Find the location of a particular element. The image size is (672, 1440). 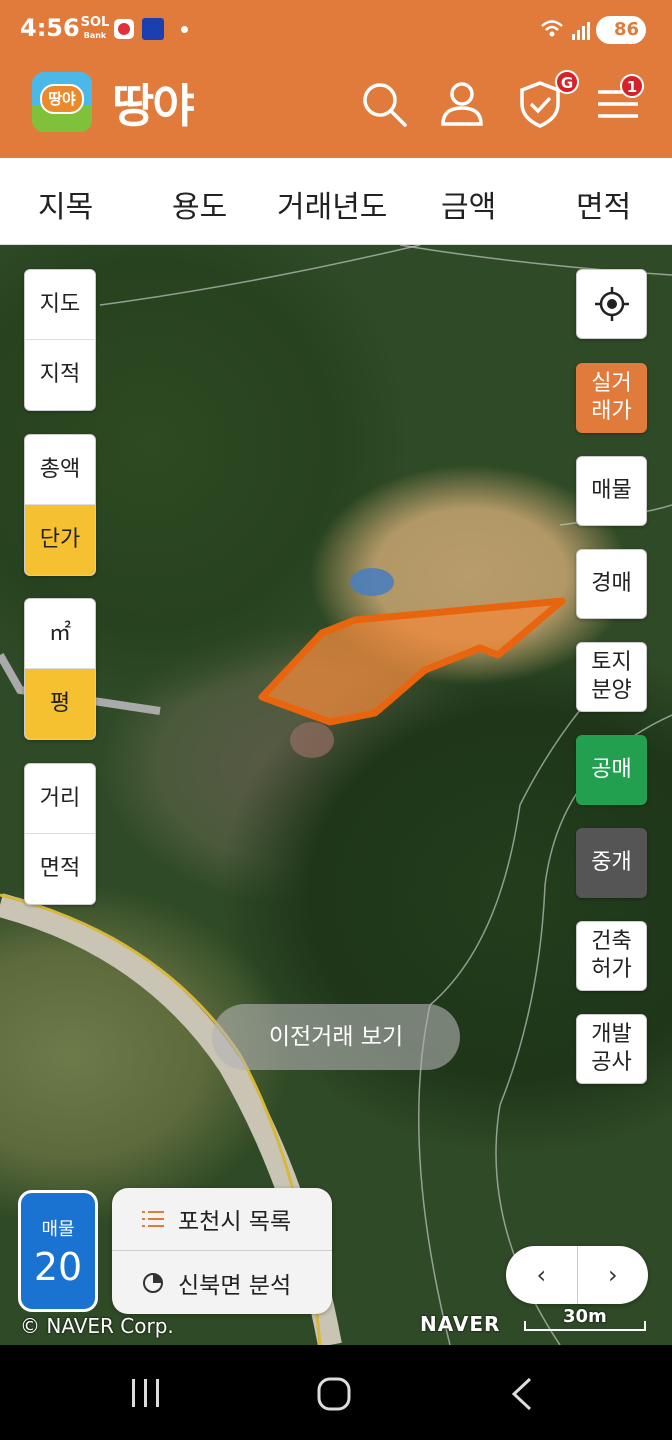

pie-chart-icon is located at coordinates (153, 1282).